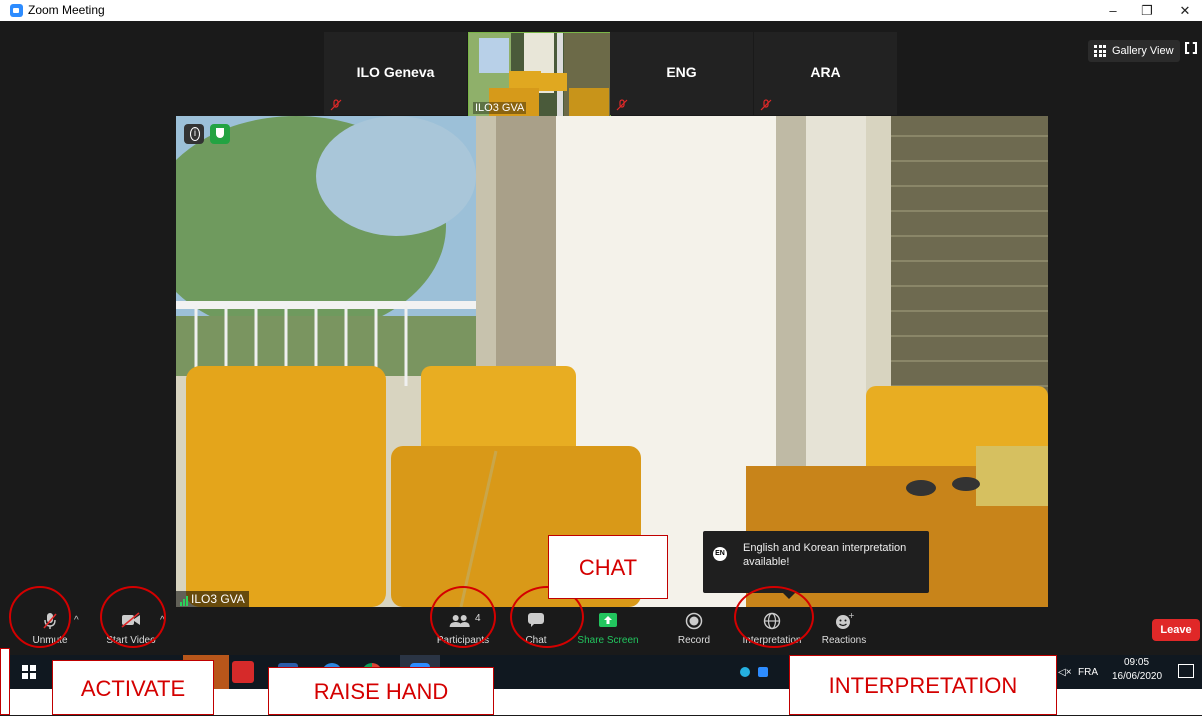  I want to click on volume-muted-icon: ◁×, so click(1065, 672).